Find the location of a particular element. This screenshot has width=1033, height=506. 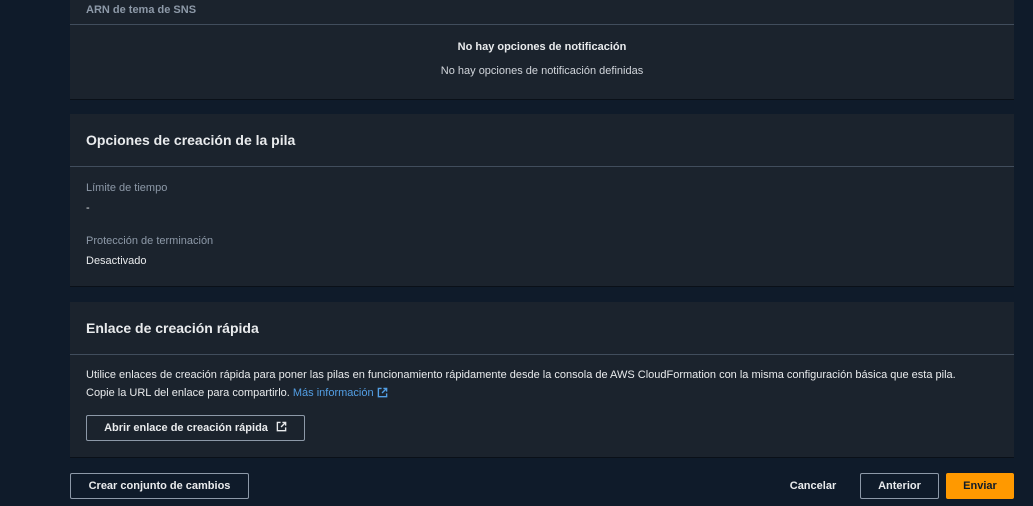

termination-protection-label: Protección de terminación is located at coordinates (150, 241).